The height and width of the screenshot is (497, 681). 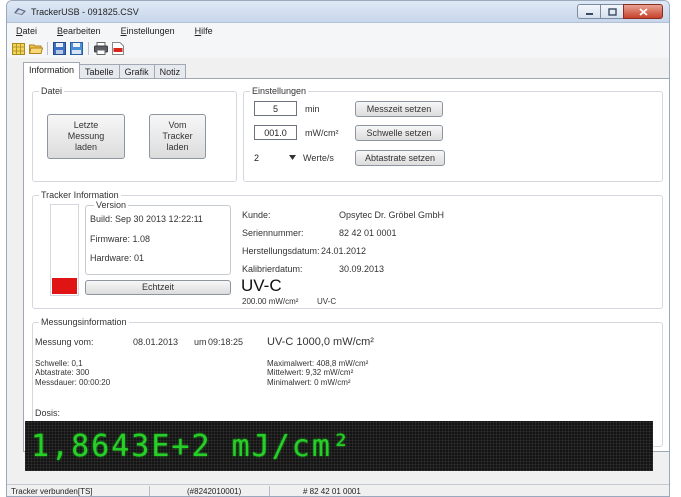 I want to click on dose-display: 1,8643E+2 mJ/cm², so click(x=339, y=446).